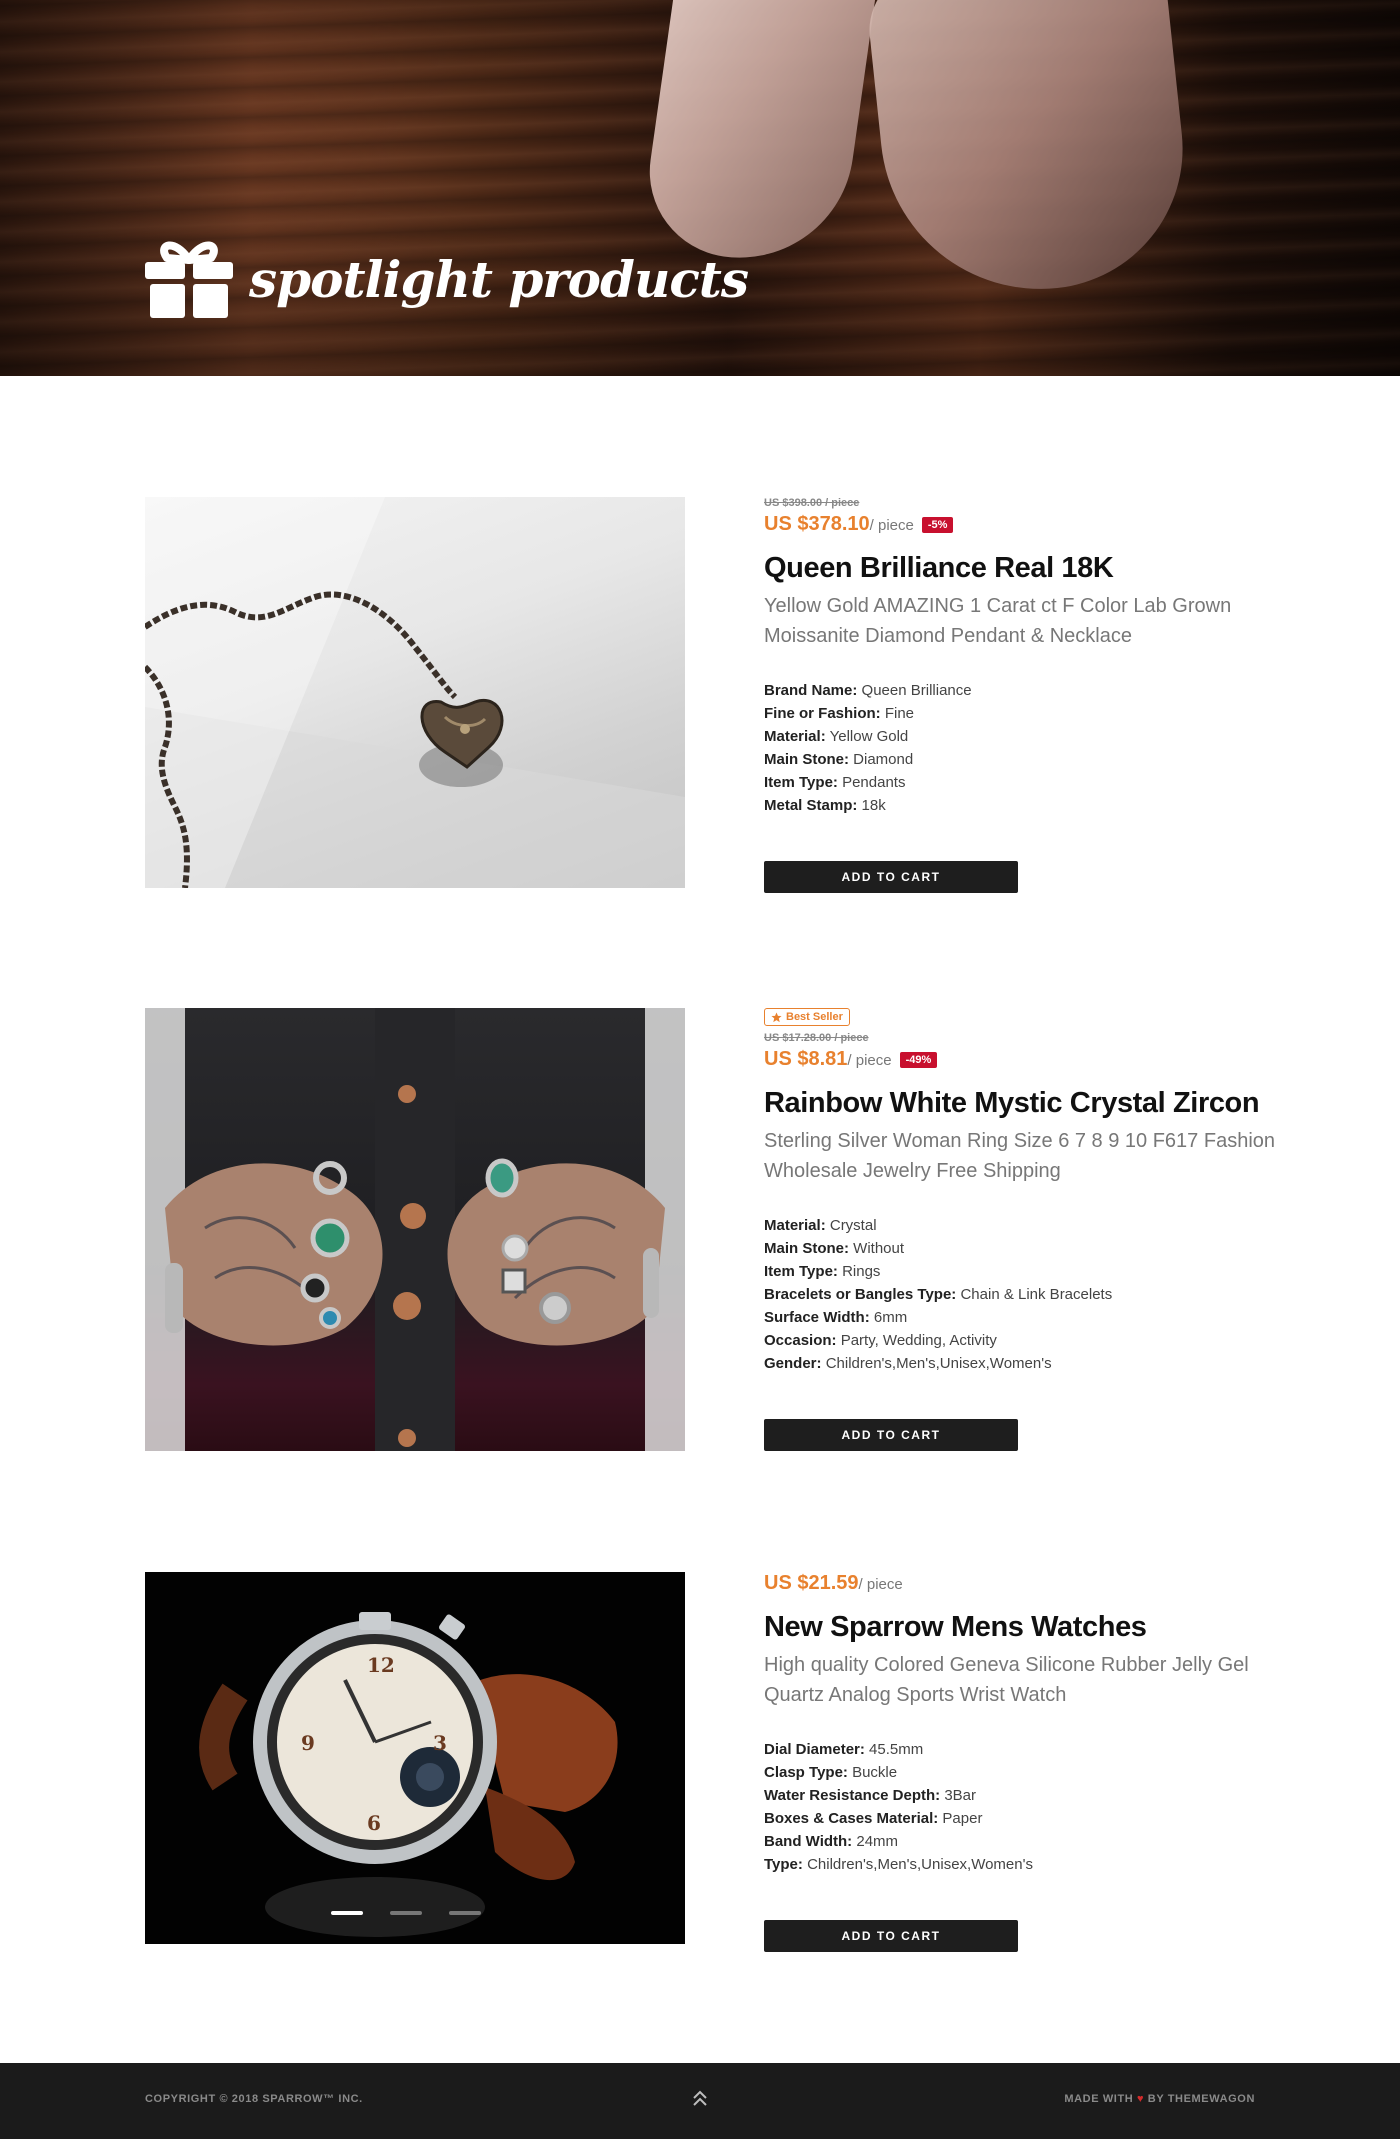  Describe the element at coordinates (776, 1016) in the screenshot. I see `star-icon` at that location.